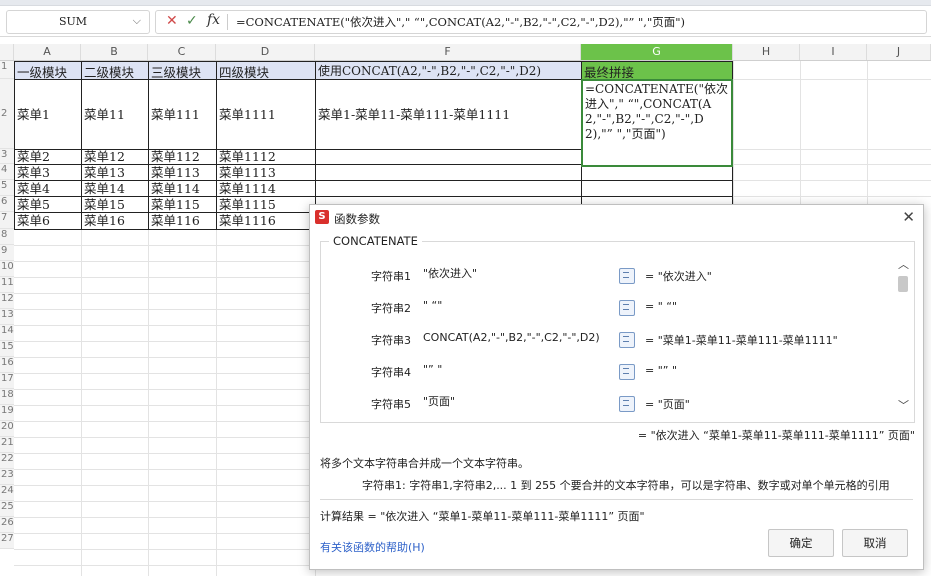 The image size is (931, 576). I want to click on row-header: 18, so click(7, 397).